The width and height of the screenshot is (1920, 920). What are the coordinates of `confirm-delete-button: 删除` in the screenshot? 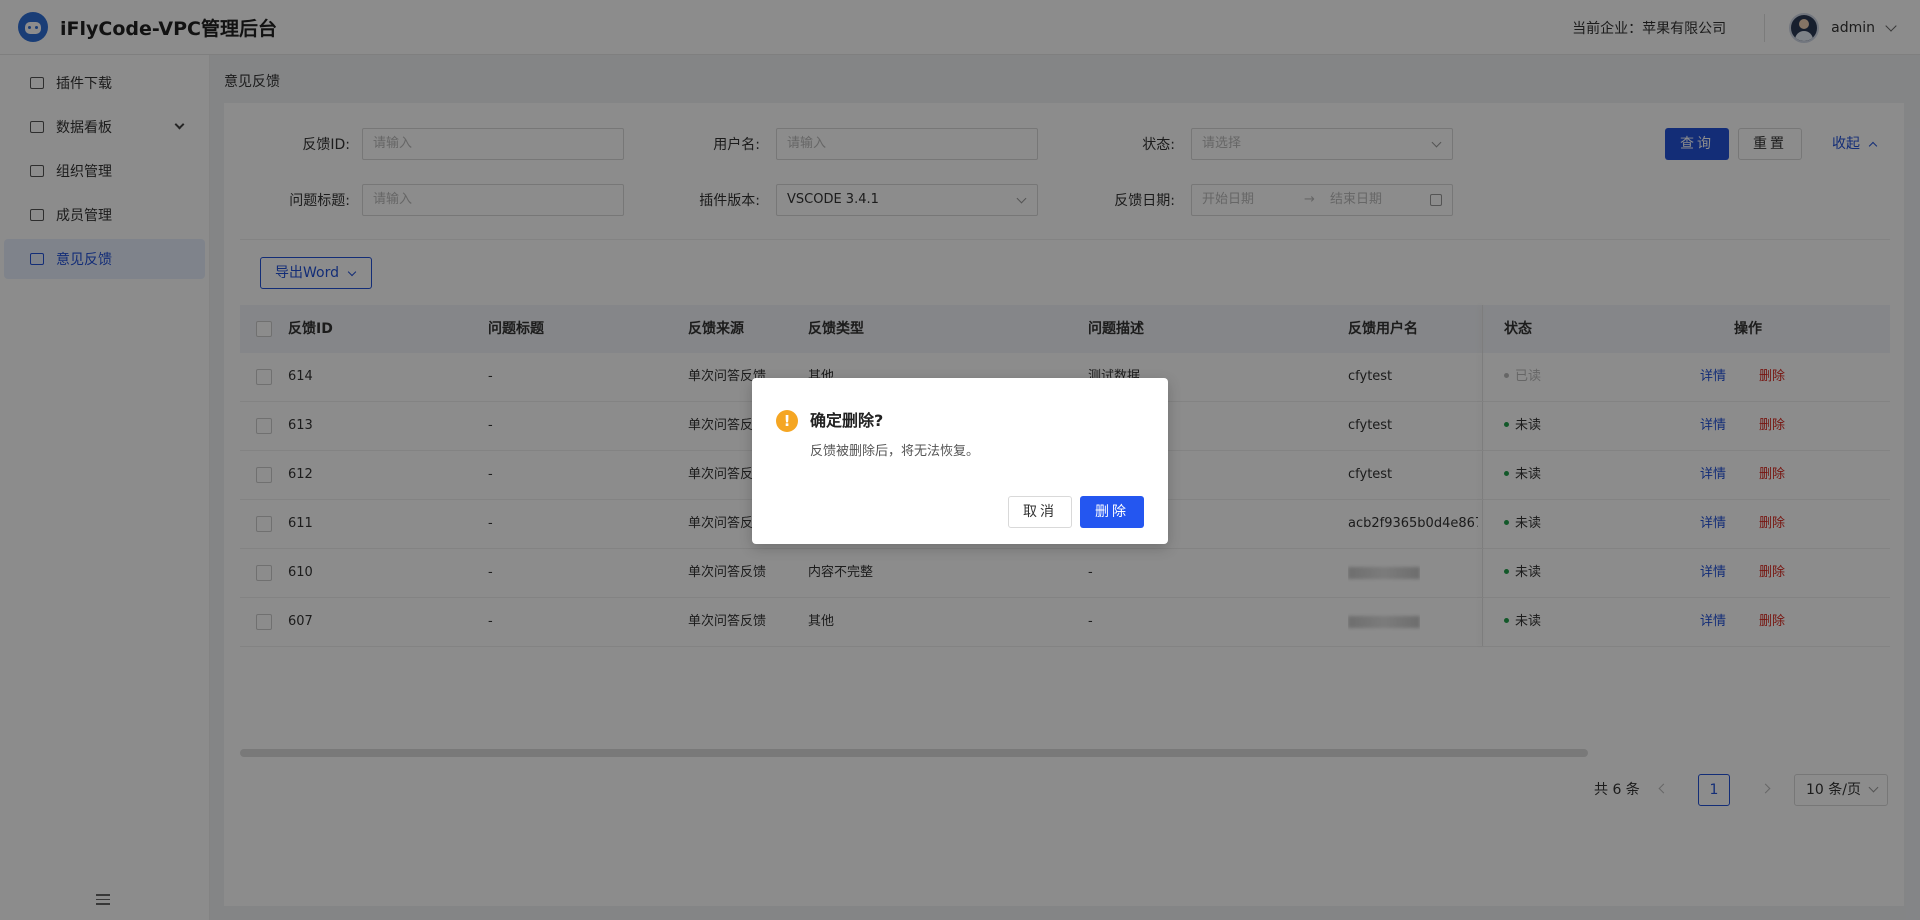 It's located at (1112, 512).